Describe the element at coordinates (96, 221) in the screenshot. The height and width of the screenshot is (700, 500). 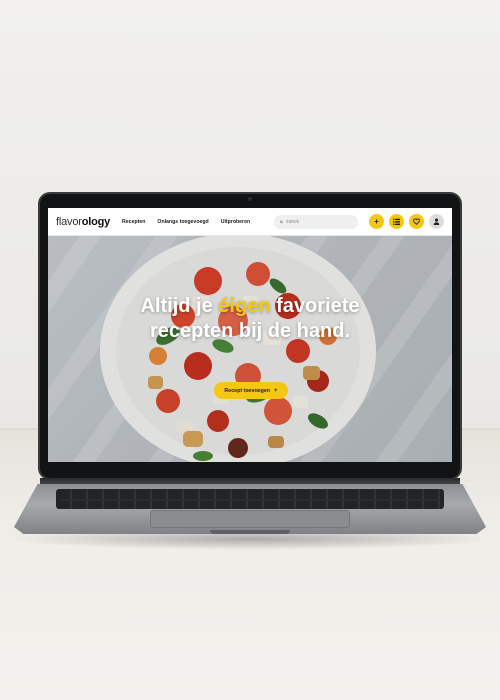
I see `logo-bold: ology` at that location.